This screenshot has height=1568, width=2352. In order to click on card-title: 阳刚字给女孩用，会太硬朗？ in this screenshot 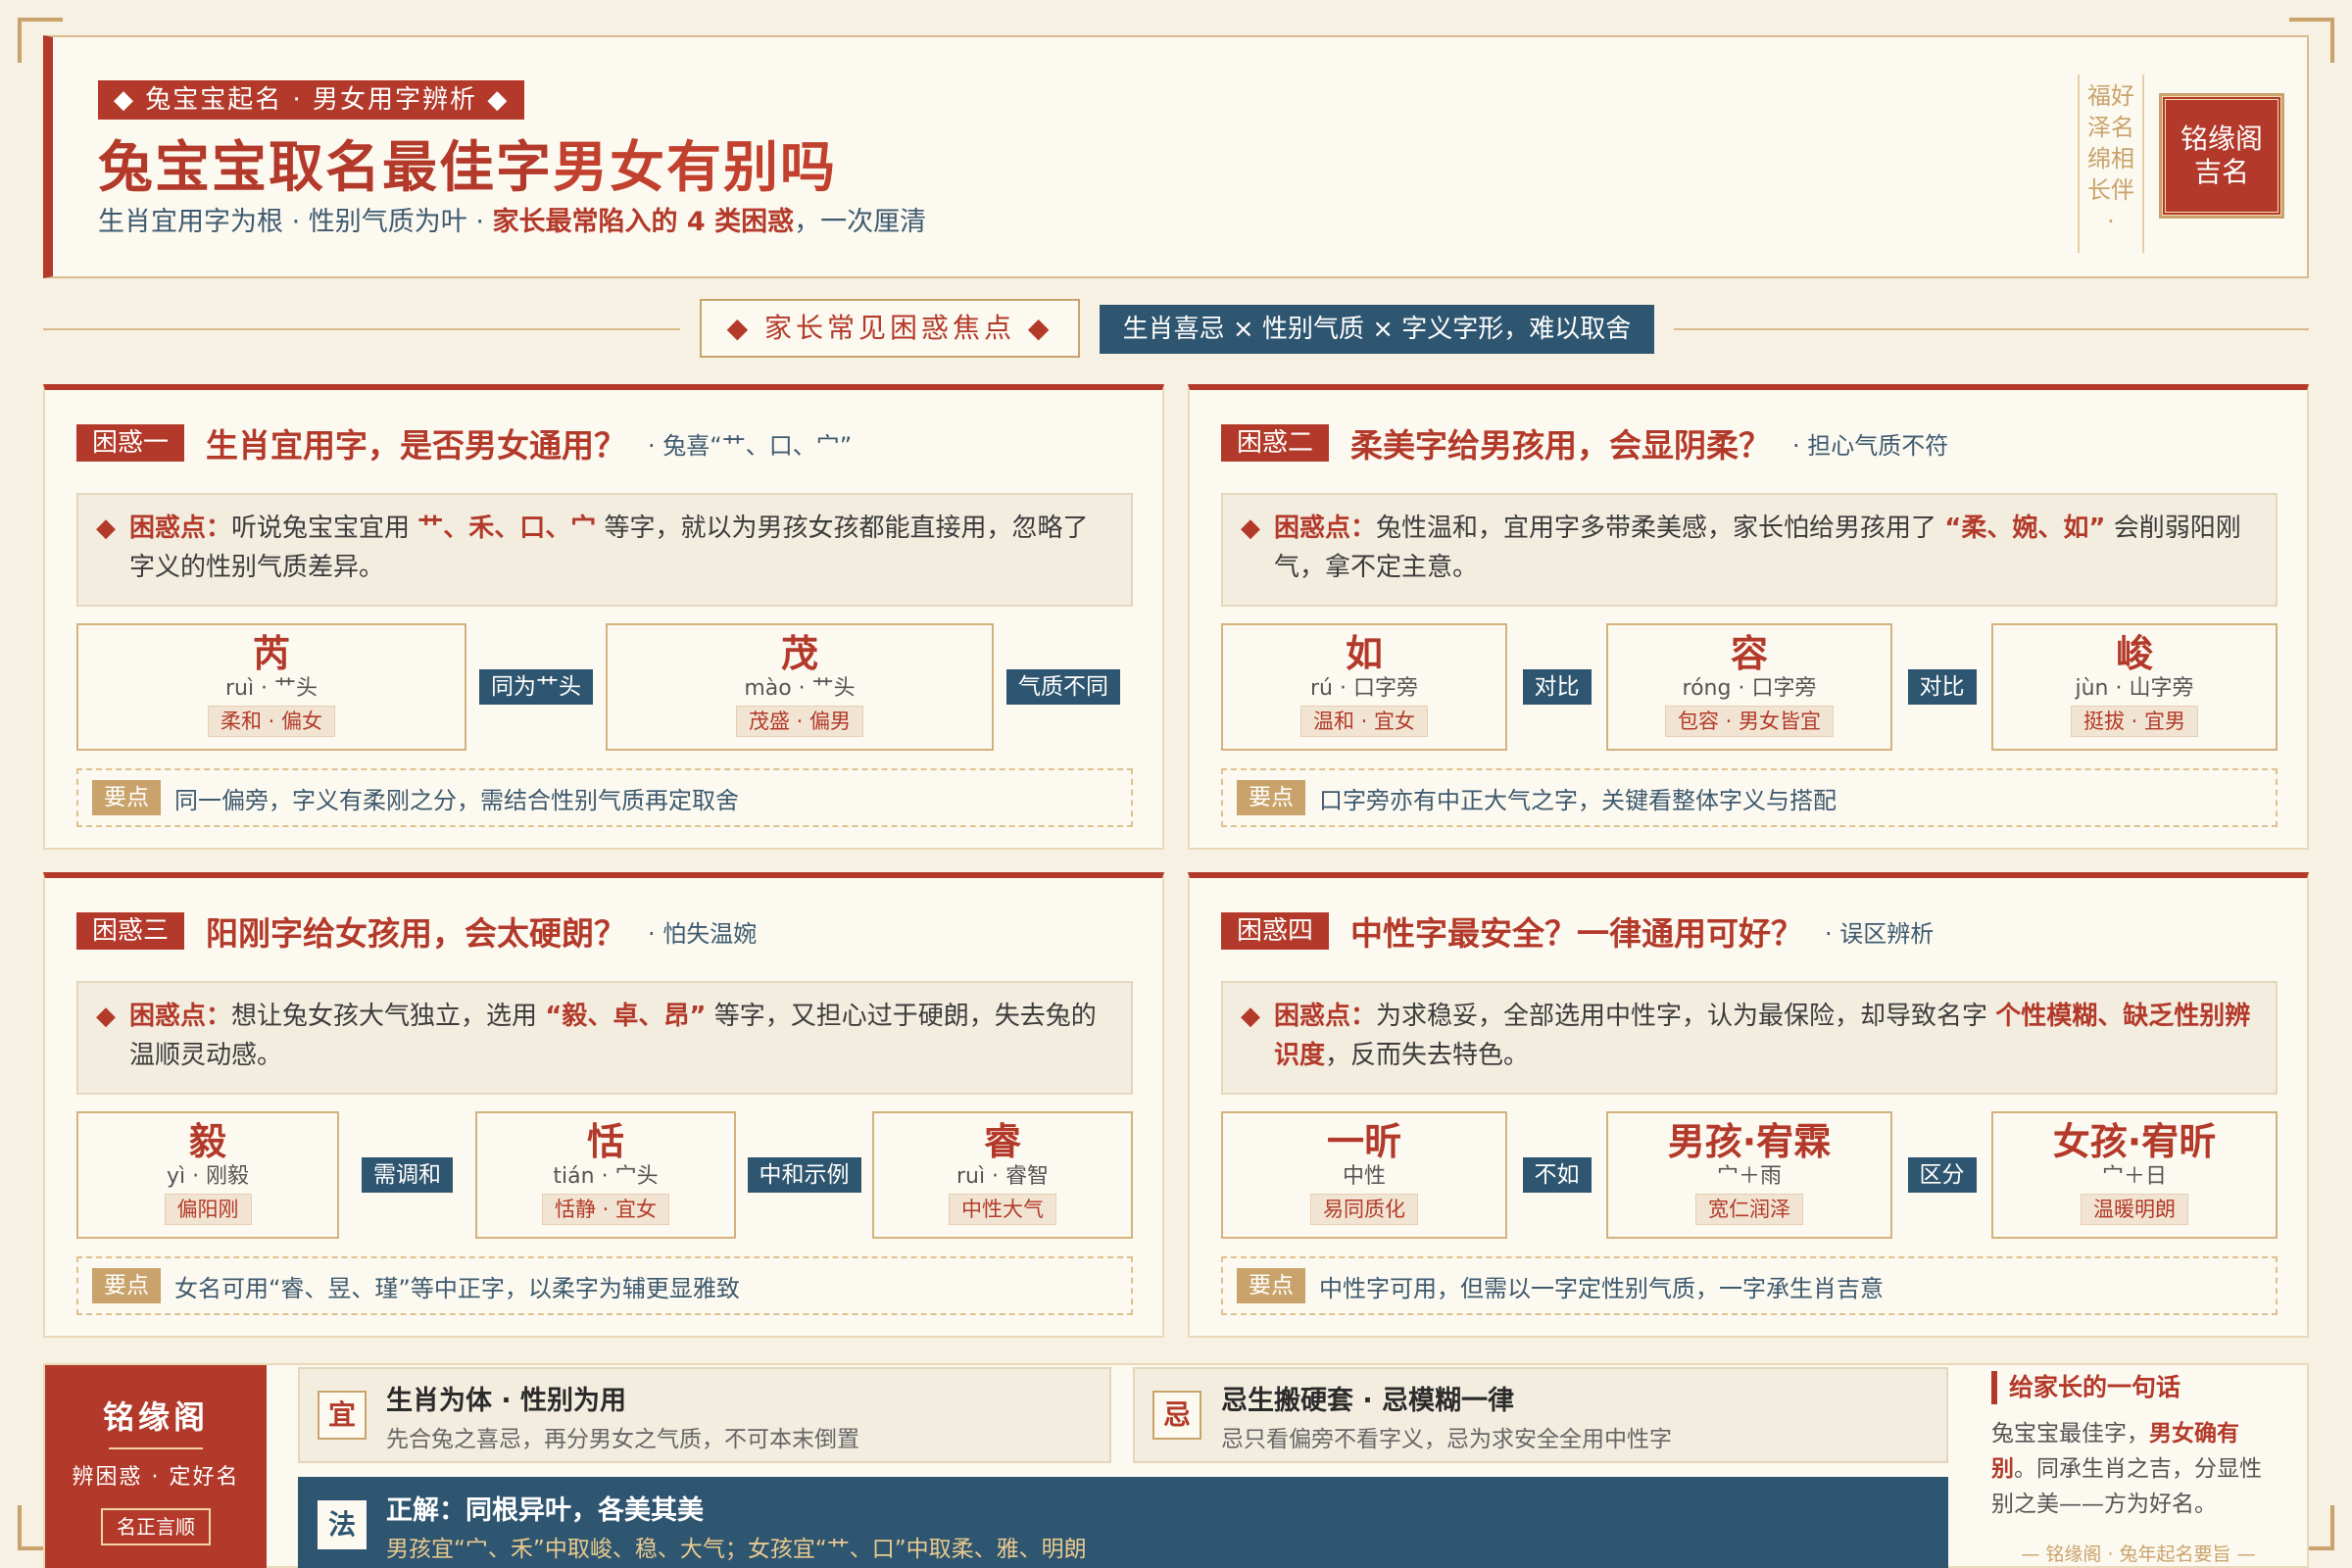, I will do `click(416, 933)`.